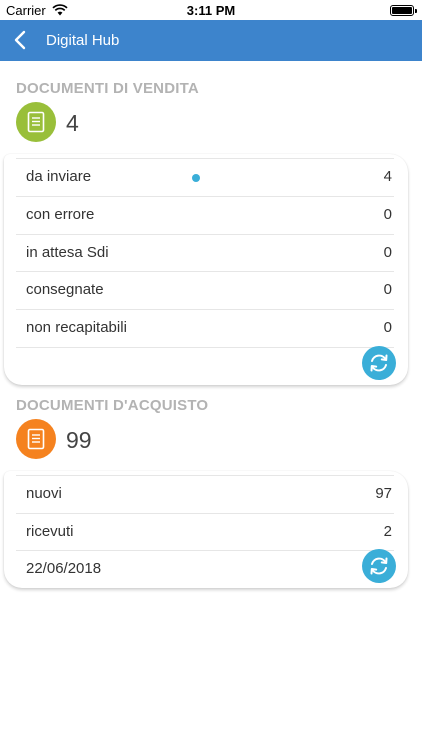 This screenshot has height=750, width=422. What do you see at coordinates (205, 177) in the screenshot?
I see `sales-row-to-send: da inviare 4` at bounding box center [205, 177].